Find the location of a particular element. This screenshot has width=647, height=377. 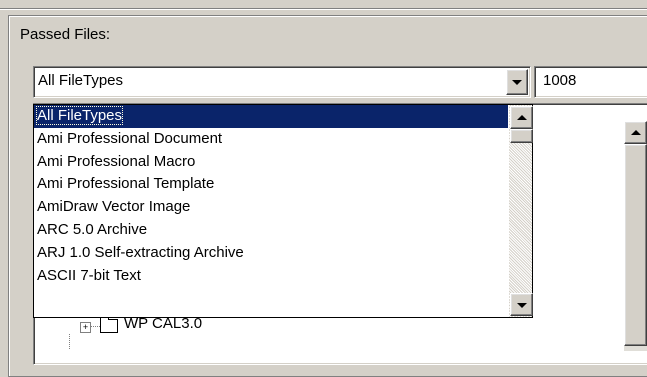

tree-scroll-thumb is located at coordinates (635, 245).